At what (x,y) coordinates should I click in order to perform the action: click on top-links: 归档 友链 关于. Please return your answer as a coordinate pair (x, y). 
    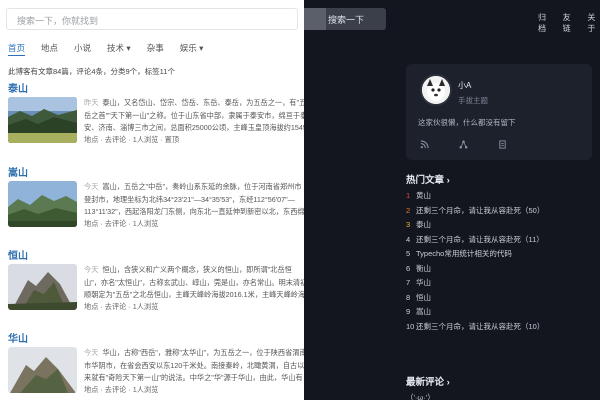
    Looking at the image, I should click on (569, 23).